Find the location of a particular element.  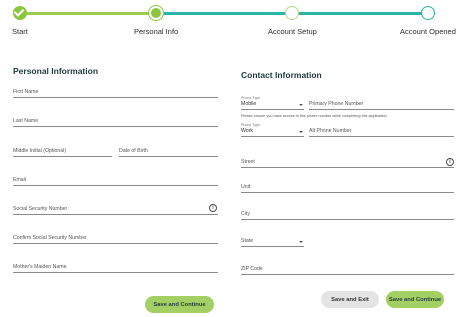

step-account-opened-marker is located at coordinates (428, 13).